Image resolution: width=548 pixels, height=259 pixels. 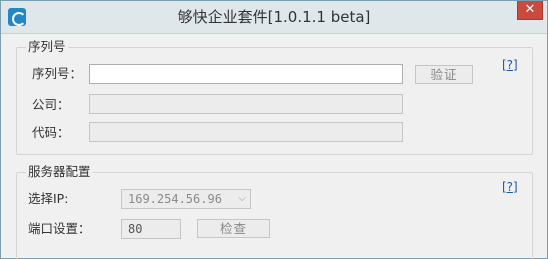 I want to click on ip-select: 169.254.56.96 ⌵, so click(x=186, y=199).